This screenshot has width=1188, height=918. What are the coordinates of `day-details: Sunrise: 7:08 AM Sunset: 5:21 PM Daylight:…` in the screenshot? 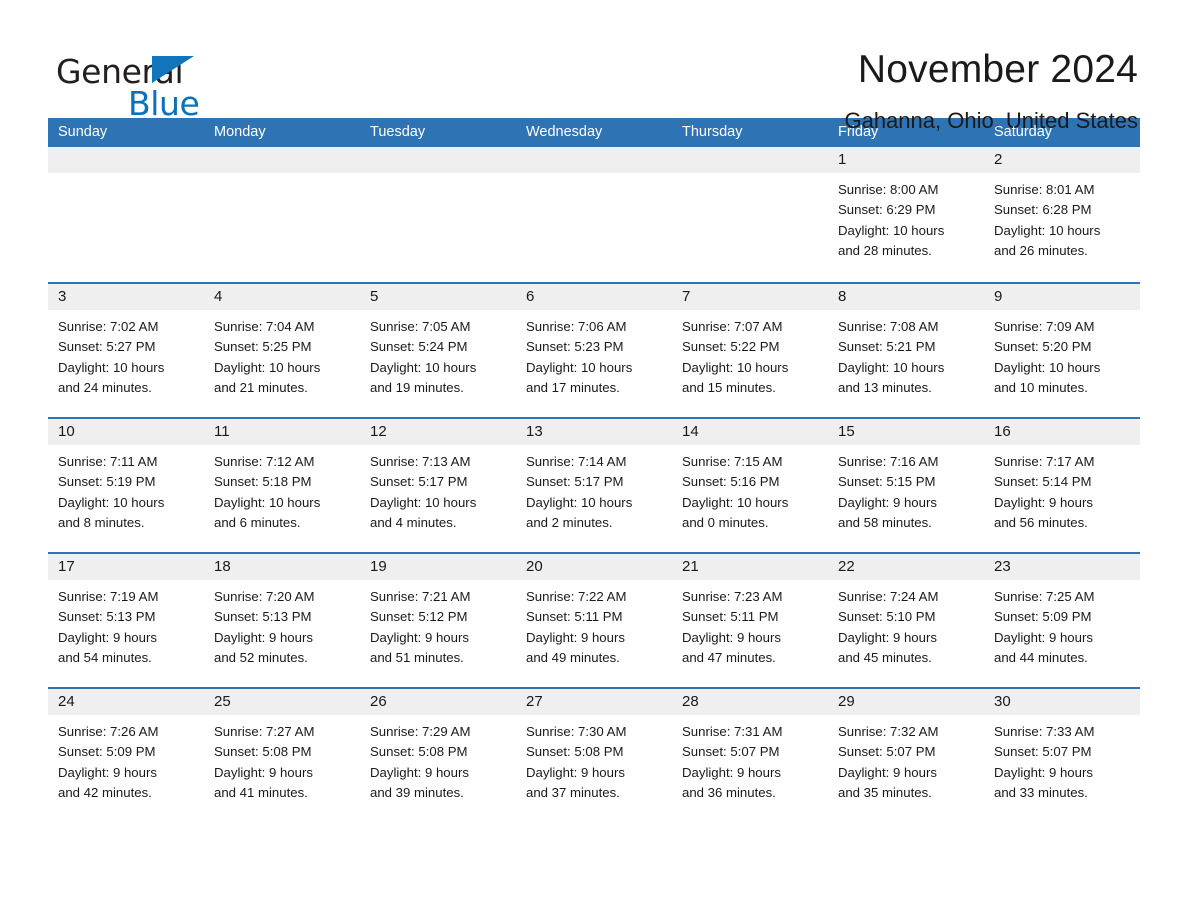 It's located at (906, 354).